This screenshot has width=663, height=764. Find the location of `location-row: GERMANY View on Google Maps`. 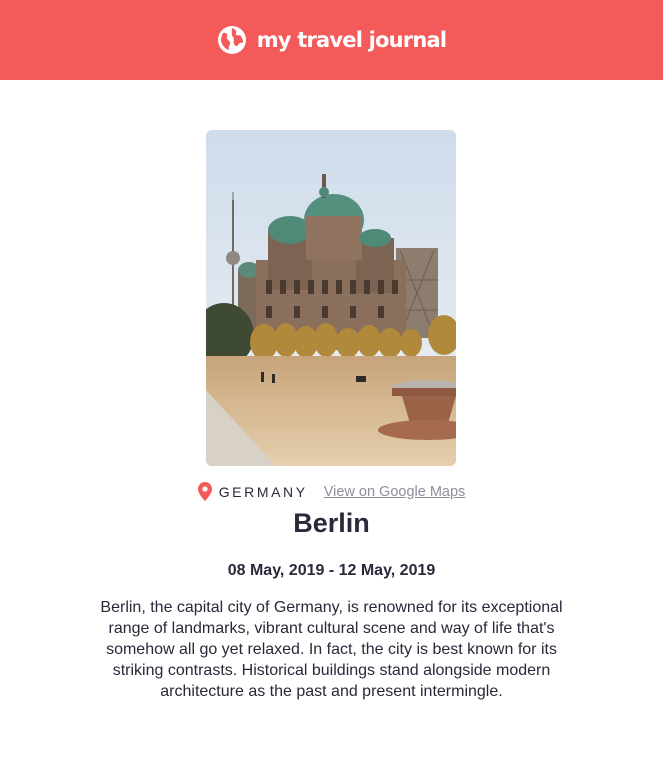

location-row: GERMANY View on Google Maps is located at coordinates (331, 491).